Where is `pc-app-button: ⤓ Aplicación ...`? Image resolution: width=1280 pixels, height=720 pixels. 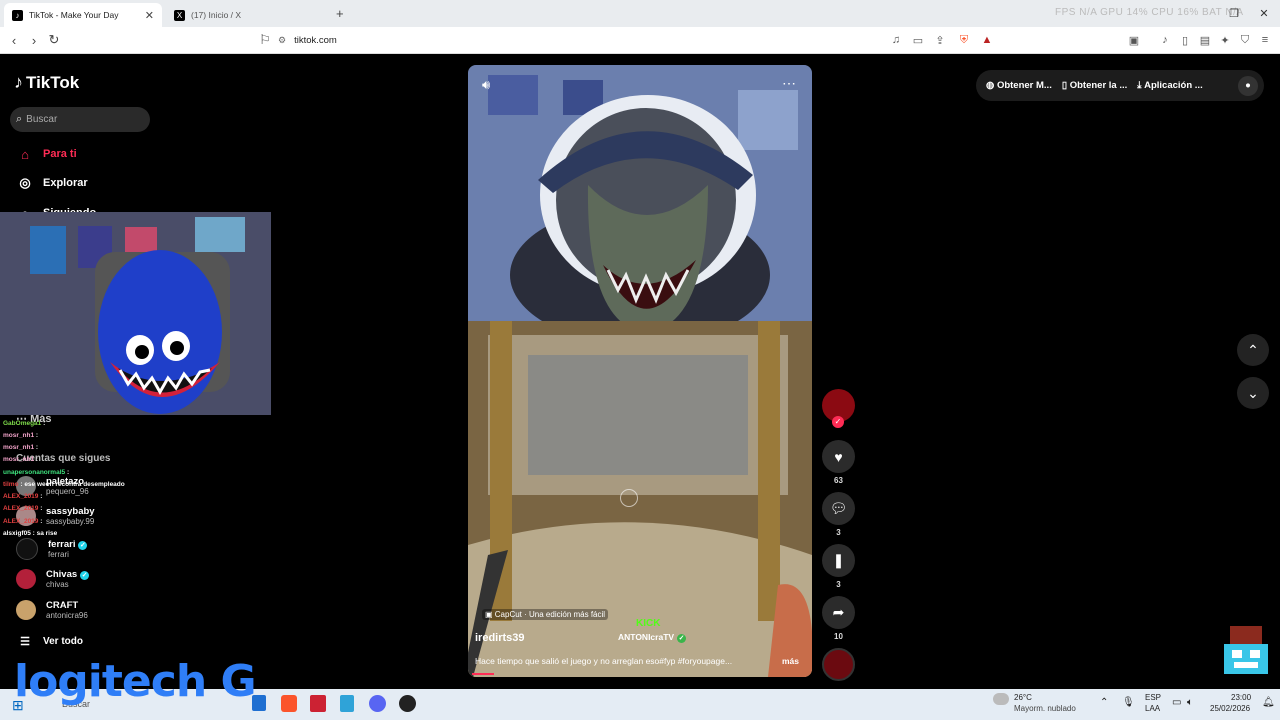 pc-app-button: ⤓ Aplicación ... is located at coordinates (1169, 85).